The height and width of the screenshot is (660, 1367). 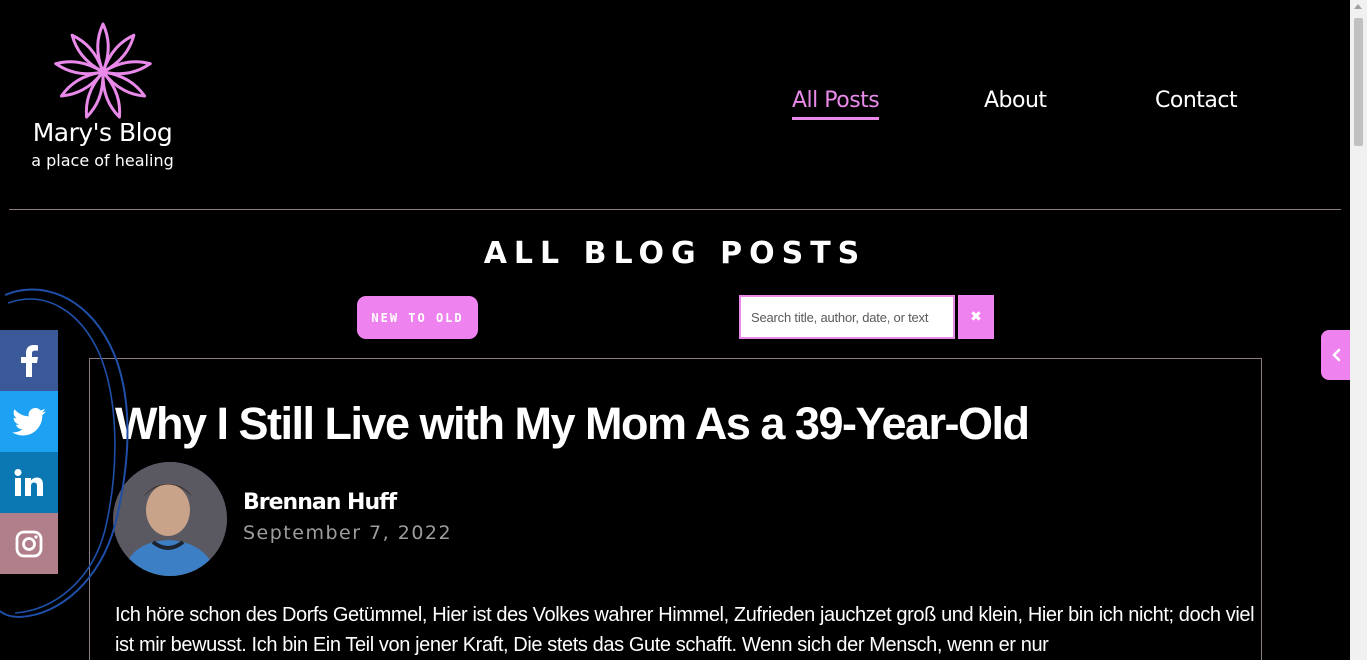 I want to click on social-share-bar, so click(x=29, y=452).